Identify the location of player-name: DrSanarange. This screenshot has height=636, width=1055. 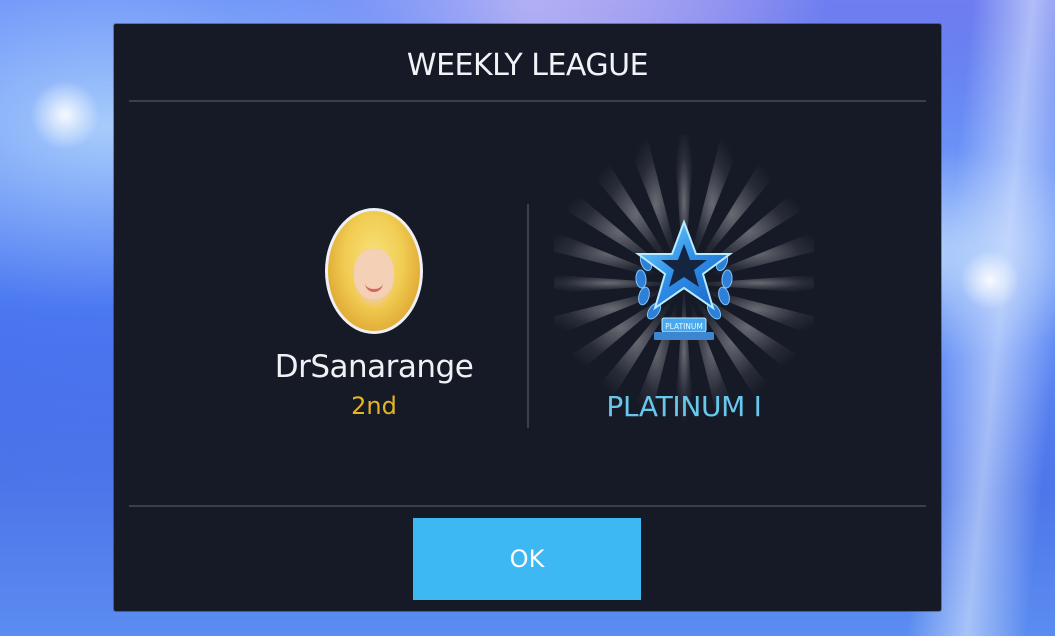
(374, 367).